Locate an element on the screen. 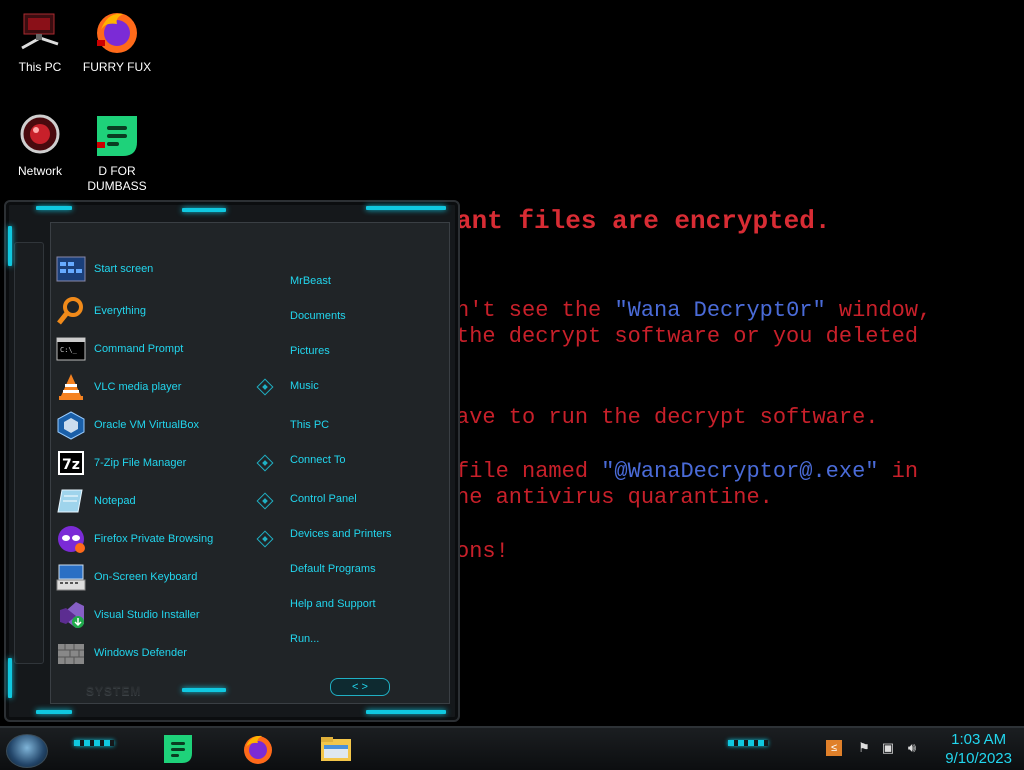  taskbar-file-explorer is located at coordinates (336, 749).